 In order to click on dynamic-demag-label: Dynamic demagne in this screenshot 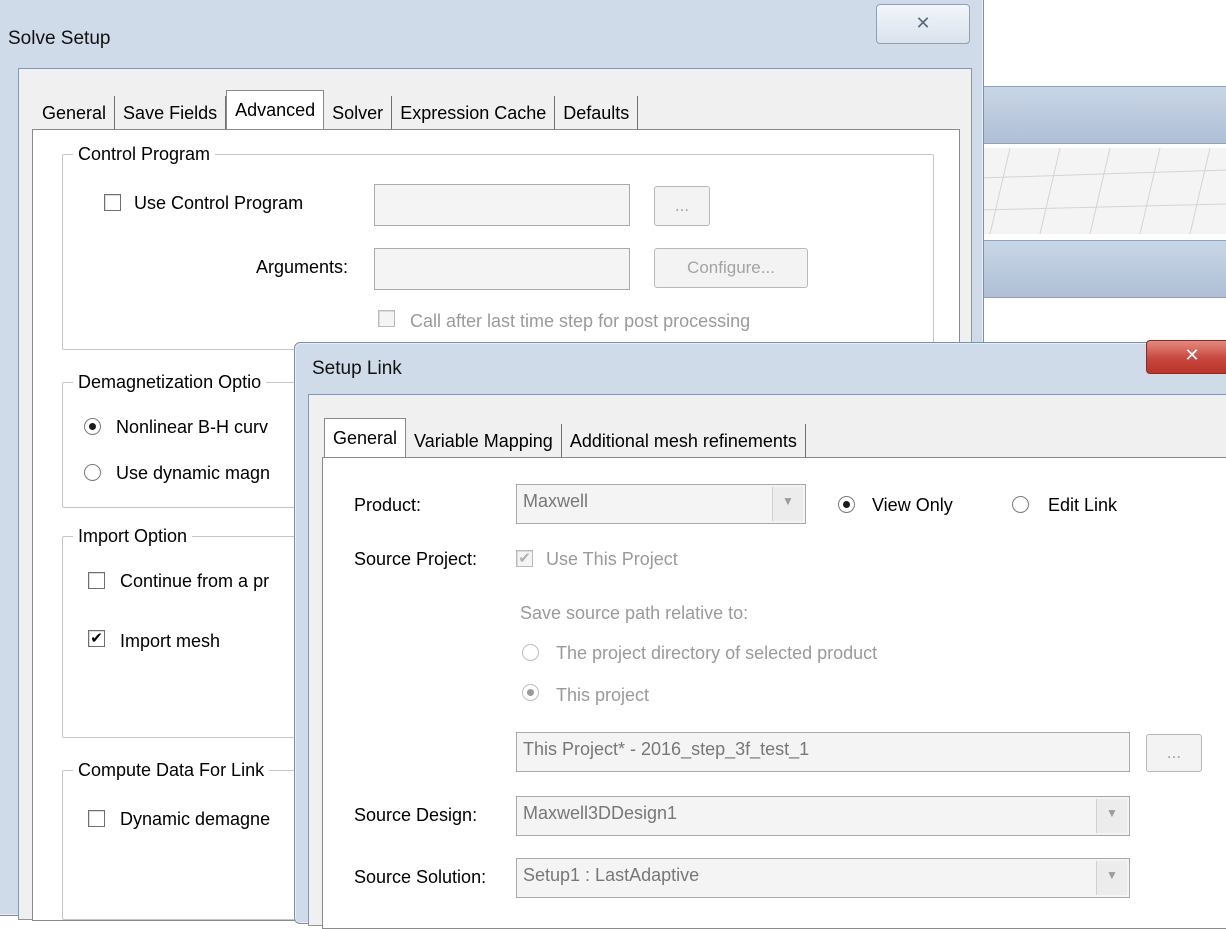, I will do `click(195, 819)`.